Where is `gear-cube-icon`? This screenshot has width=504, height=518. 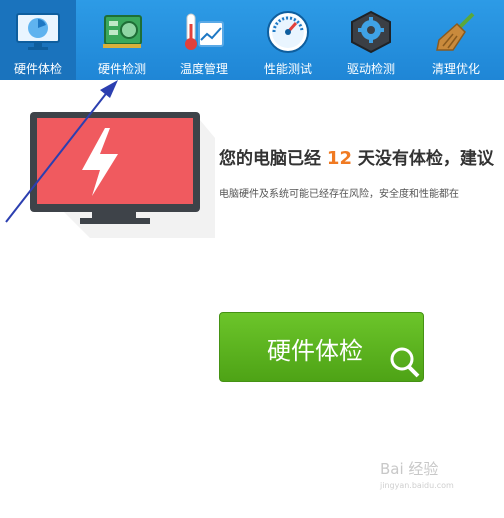 gear-cube-icon is located at coordinates (371, 32).